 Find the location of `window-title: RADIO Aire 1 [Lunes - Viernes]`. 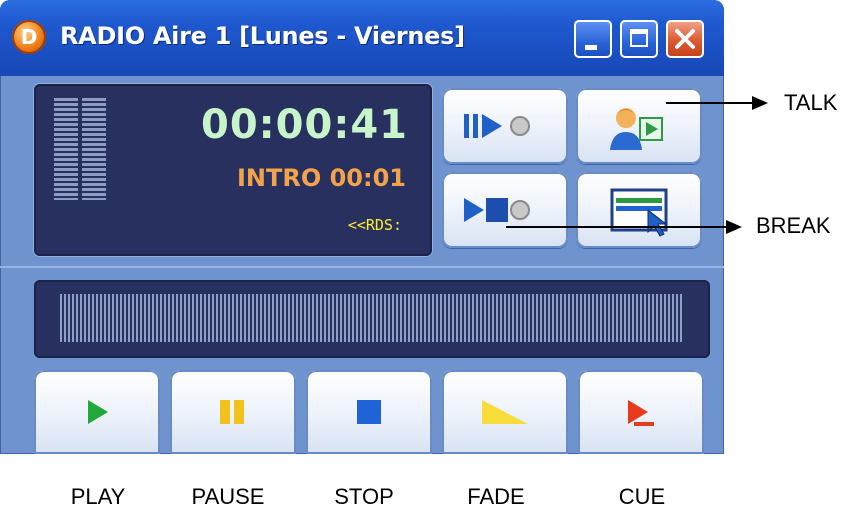

window-title: RADIO Aire 1 [Lunes - Viernes] is located at coordinates (262, 36).